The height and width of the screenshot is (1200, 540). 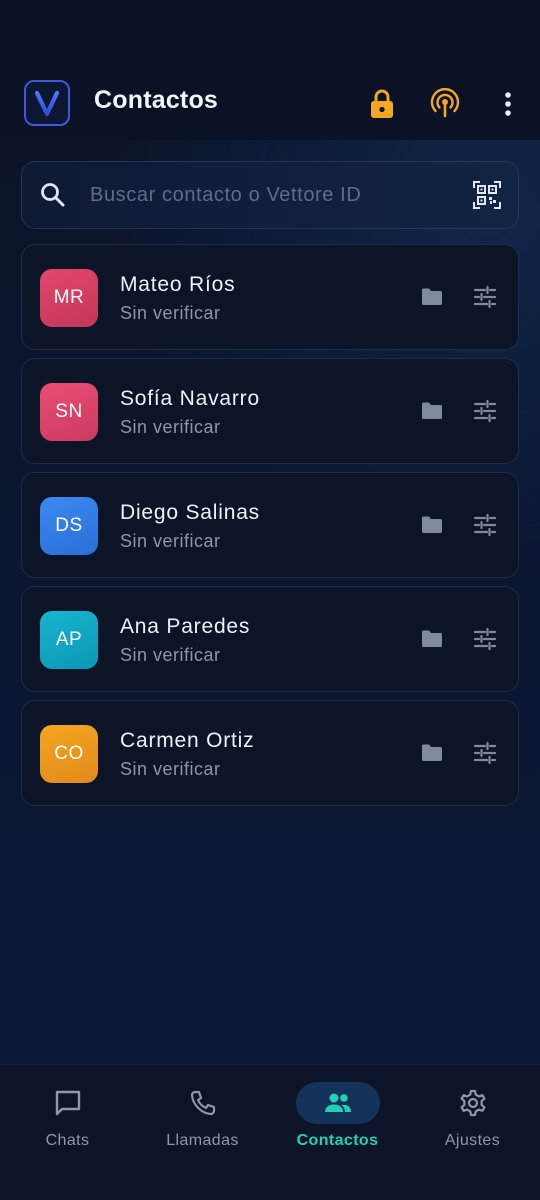 What do you see at coordinates (178, 284) in the screenshot?
I see `contact-name: Mateo Ríos` at bounding box center [178, 284].